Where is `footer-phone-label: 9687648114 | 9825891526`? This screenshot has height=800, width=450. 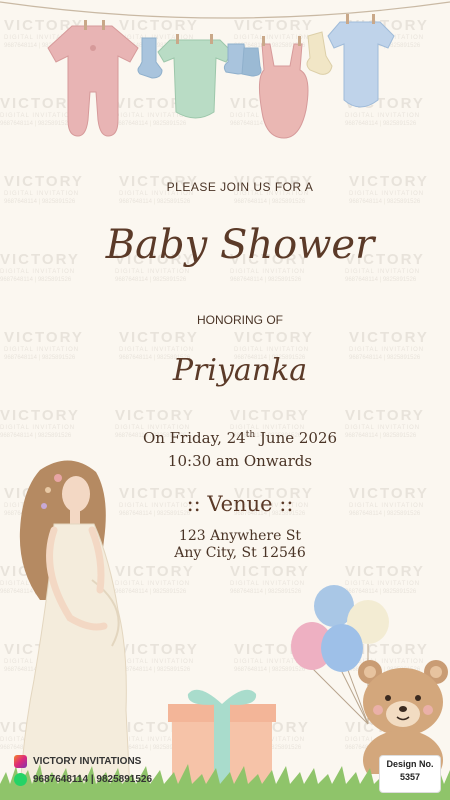 footer-phone-label: 9687648114 | 9825891526 is located at coordinates (93, 779).